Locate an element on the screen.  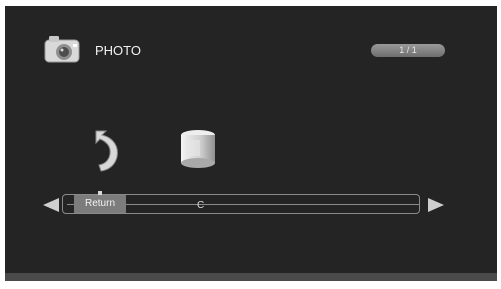
arrow-right-icon is located at coordinates (436, 205).